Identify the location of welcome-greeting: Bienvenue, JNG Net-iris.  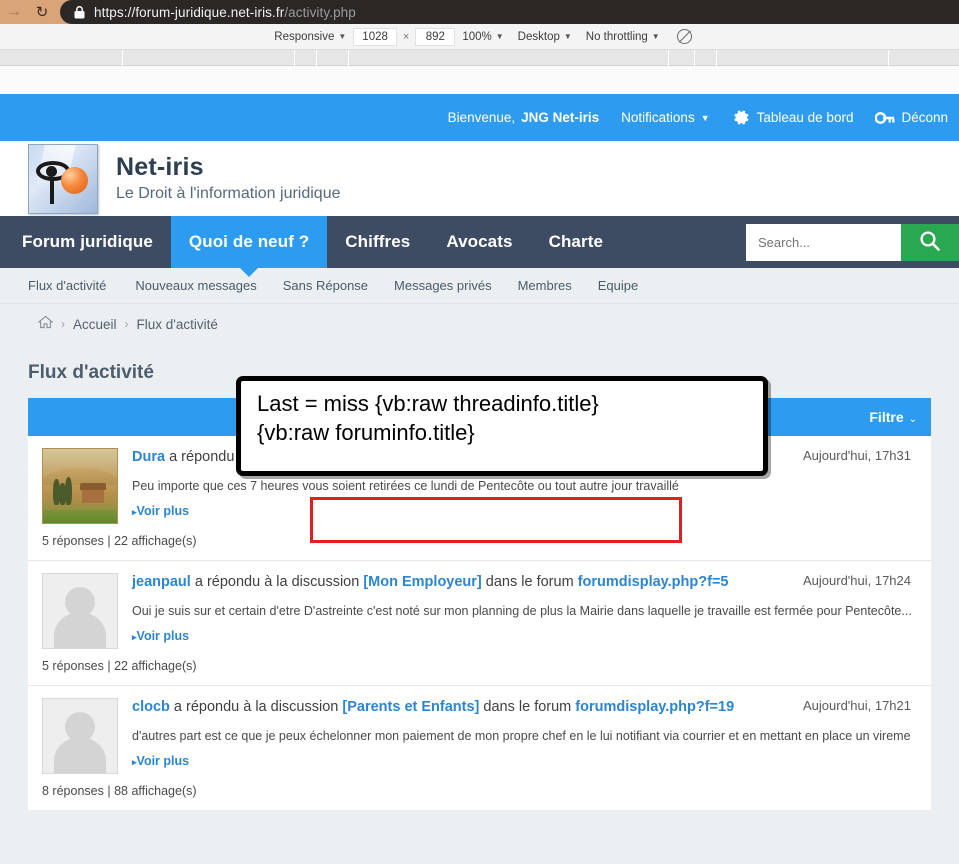
(524, 117).